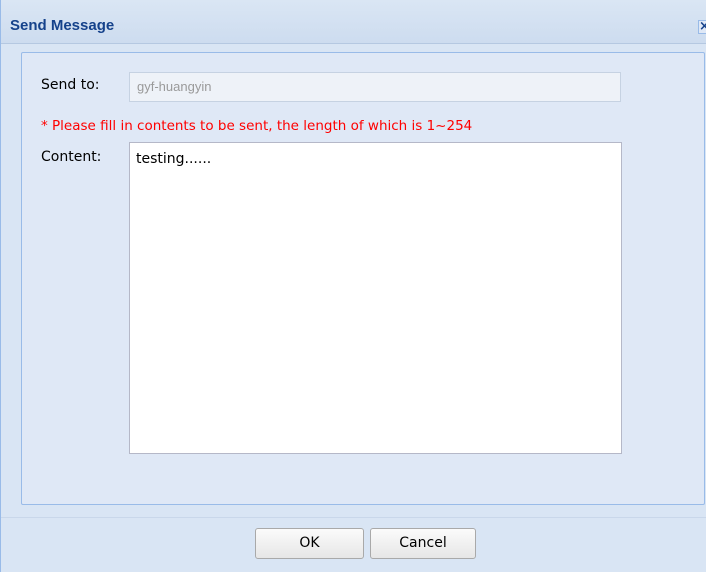  Describe the element at coordinates (71, 157) in the screenshot. I see `content-label: Content:` at that location.